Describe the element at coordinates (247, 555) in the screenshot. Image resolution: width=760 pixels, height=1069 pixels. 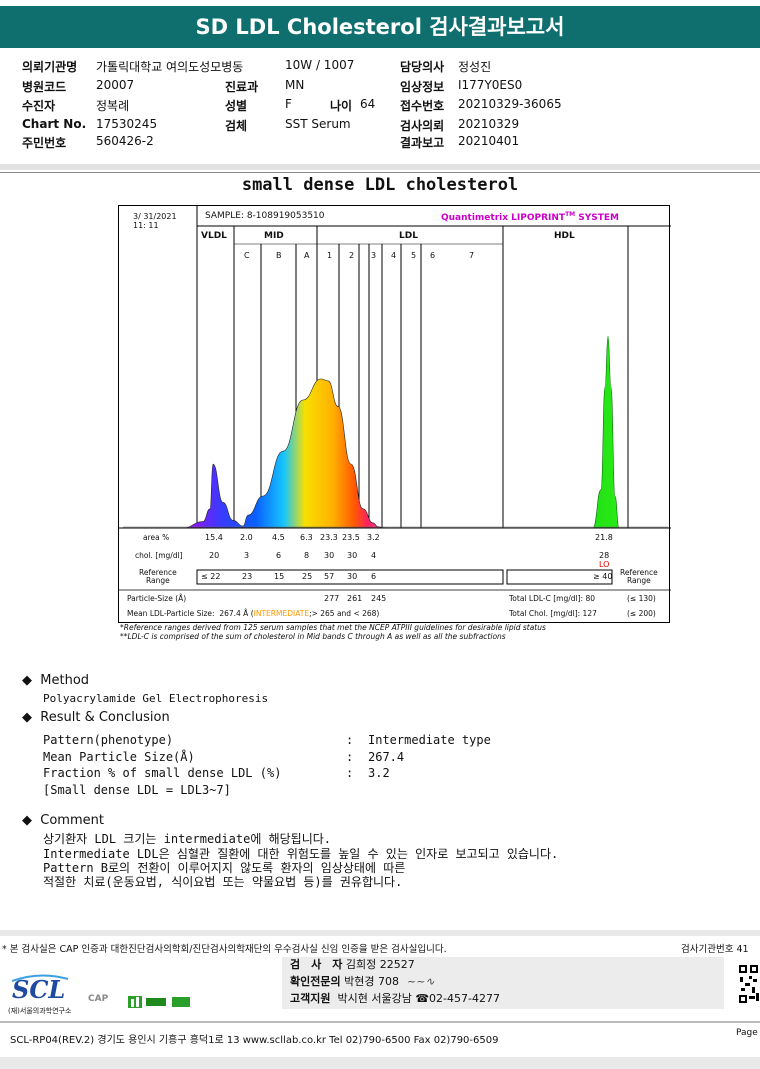
I see `chol-c: 3` at that location.